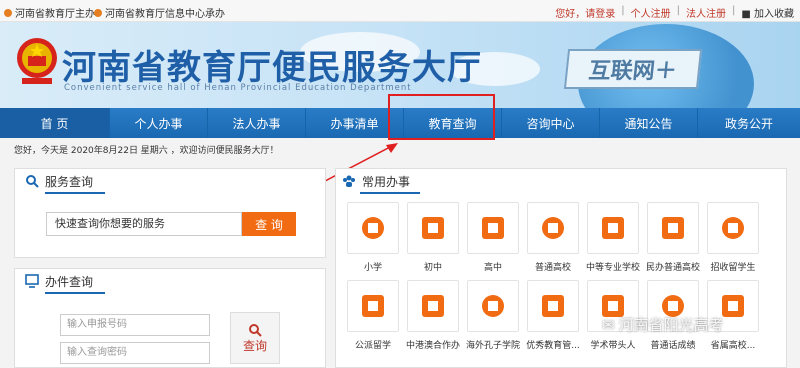 Image resolution: width=800 pixels, height=368 pixels. Describe the element at coordinates (386, 181) in the screenshot. I see `common-affairs-title: 常用办事` at that location.